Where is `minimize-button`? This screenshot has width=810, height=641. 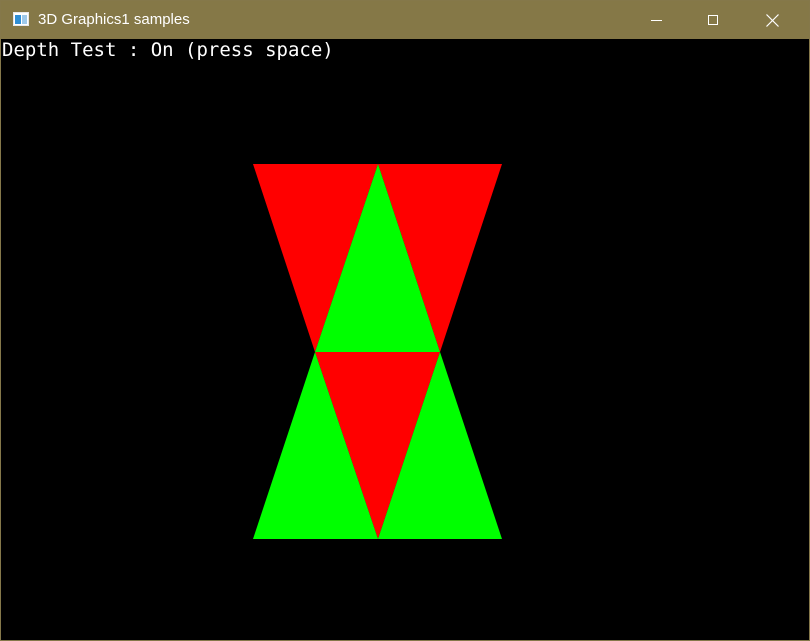
minimize-button is located at coordinates (657, 20).